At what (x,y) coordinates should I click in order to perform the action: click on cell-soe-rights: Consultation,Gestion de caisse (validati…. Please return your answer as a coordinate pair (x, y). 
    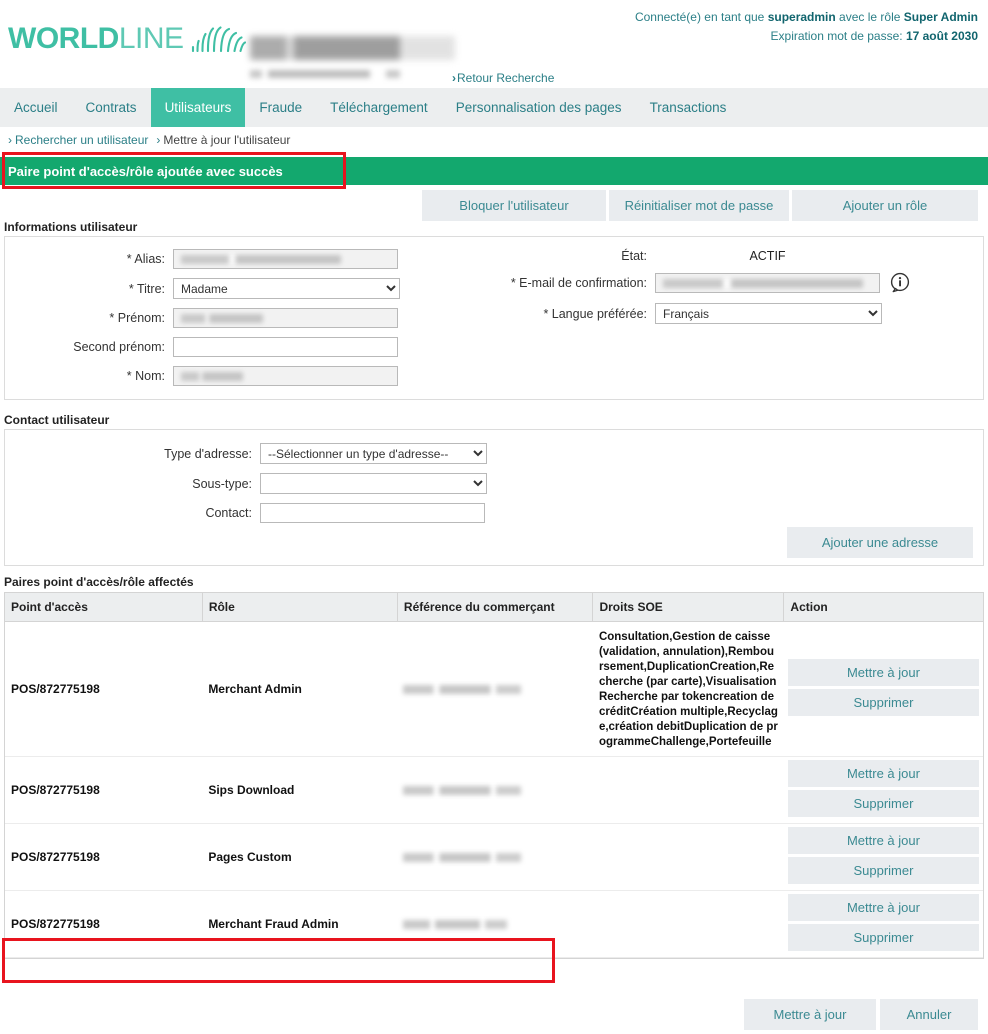
    Looking at the image, I should click on (688, 689).